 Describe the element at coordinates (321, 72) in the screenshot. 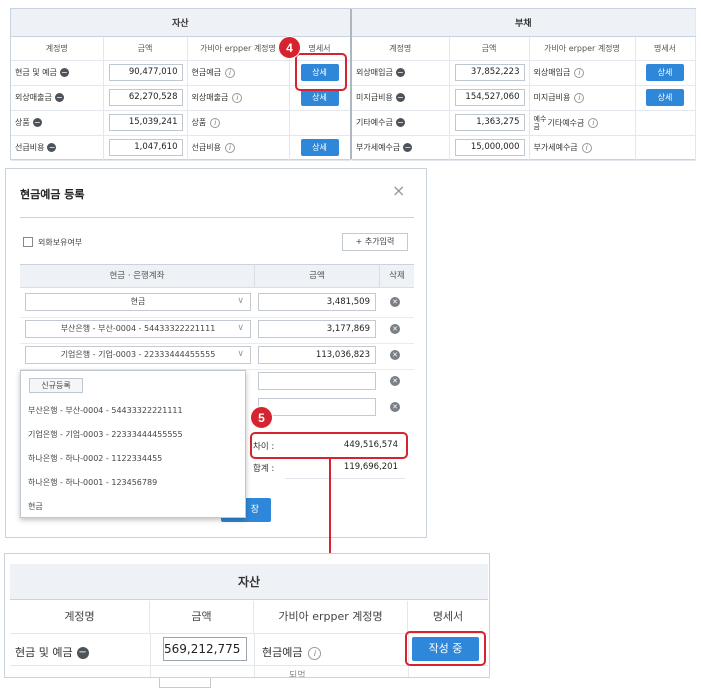

I see `highlight-box-step4` at that location.